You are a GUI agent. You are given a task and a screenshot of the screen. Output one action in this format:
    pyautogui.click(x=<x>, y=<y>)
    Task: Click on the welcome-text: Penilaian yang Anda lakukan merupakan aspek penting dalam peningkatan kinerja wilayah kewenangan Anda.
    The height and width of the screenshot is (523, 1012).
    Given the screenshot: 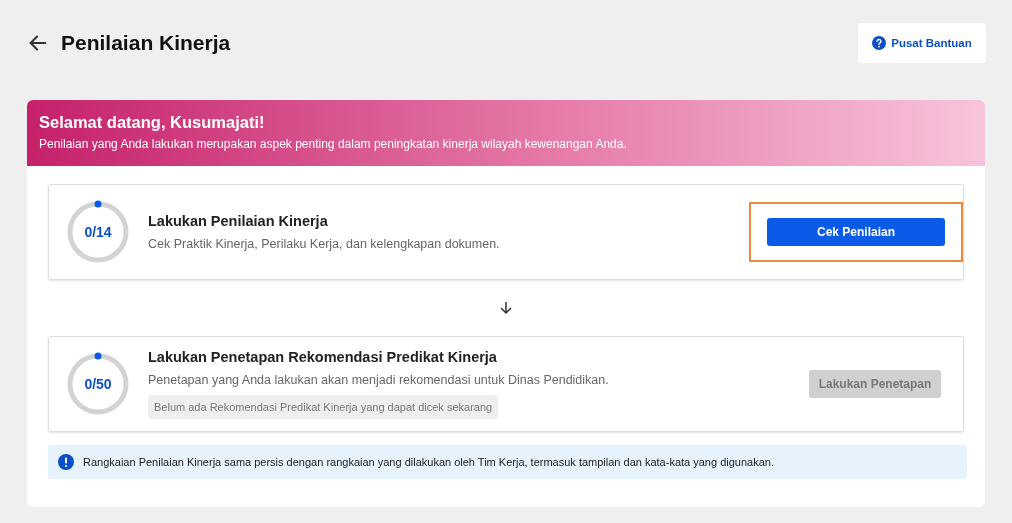 What is the action you would take?
    pyautogui.click(x=333, y=144)
    